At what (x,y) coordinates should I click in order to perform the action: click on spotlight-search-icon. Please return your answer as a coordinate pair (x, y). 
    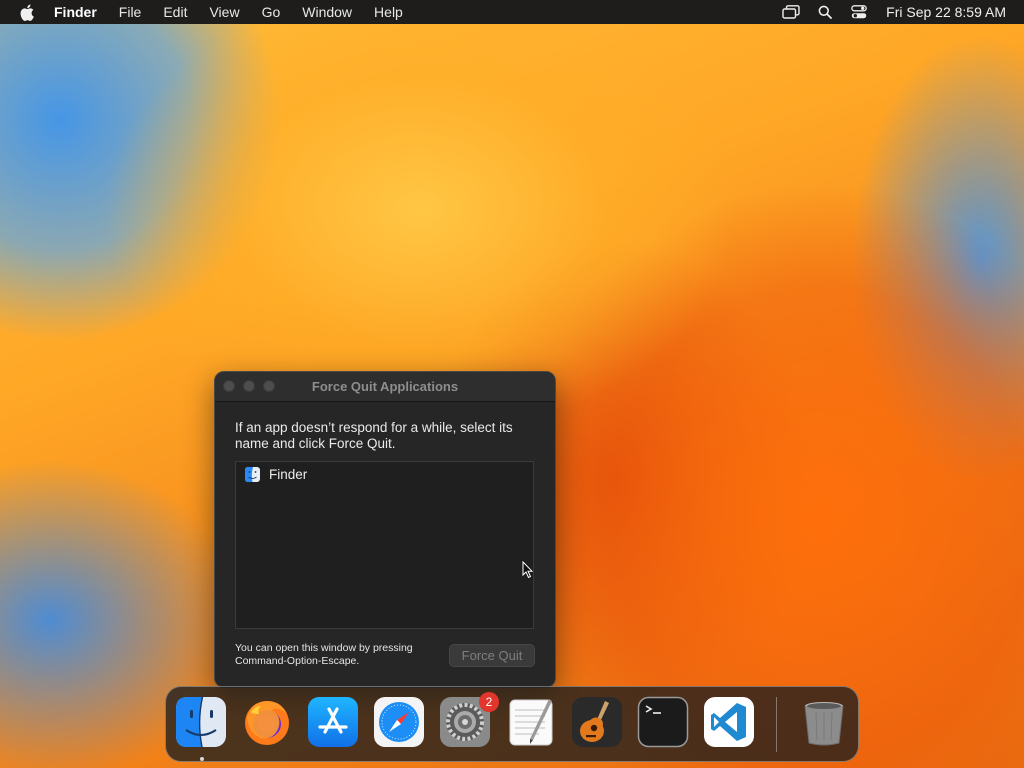
    Looking at the image, I should click on (825, 12).